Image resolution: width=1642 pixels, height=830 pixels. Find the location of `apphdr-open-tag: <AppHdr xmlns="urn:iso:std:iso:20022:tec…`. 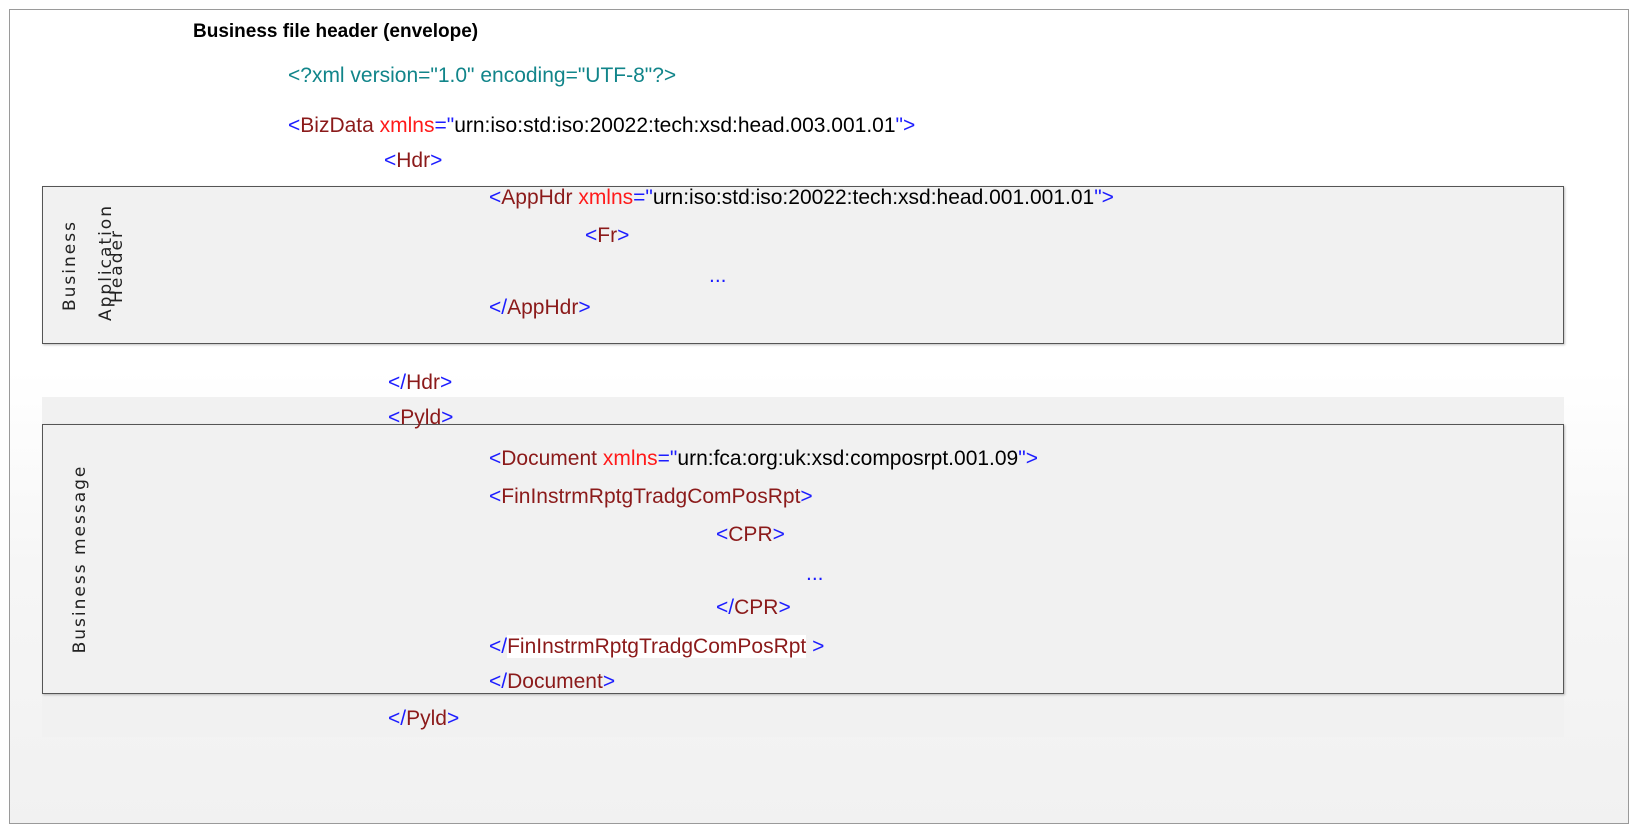

apphdr-open-tag: <AppHdr xmlns="urn:iso:std:iso:20022:tec… is located at coordinates (801, 198).